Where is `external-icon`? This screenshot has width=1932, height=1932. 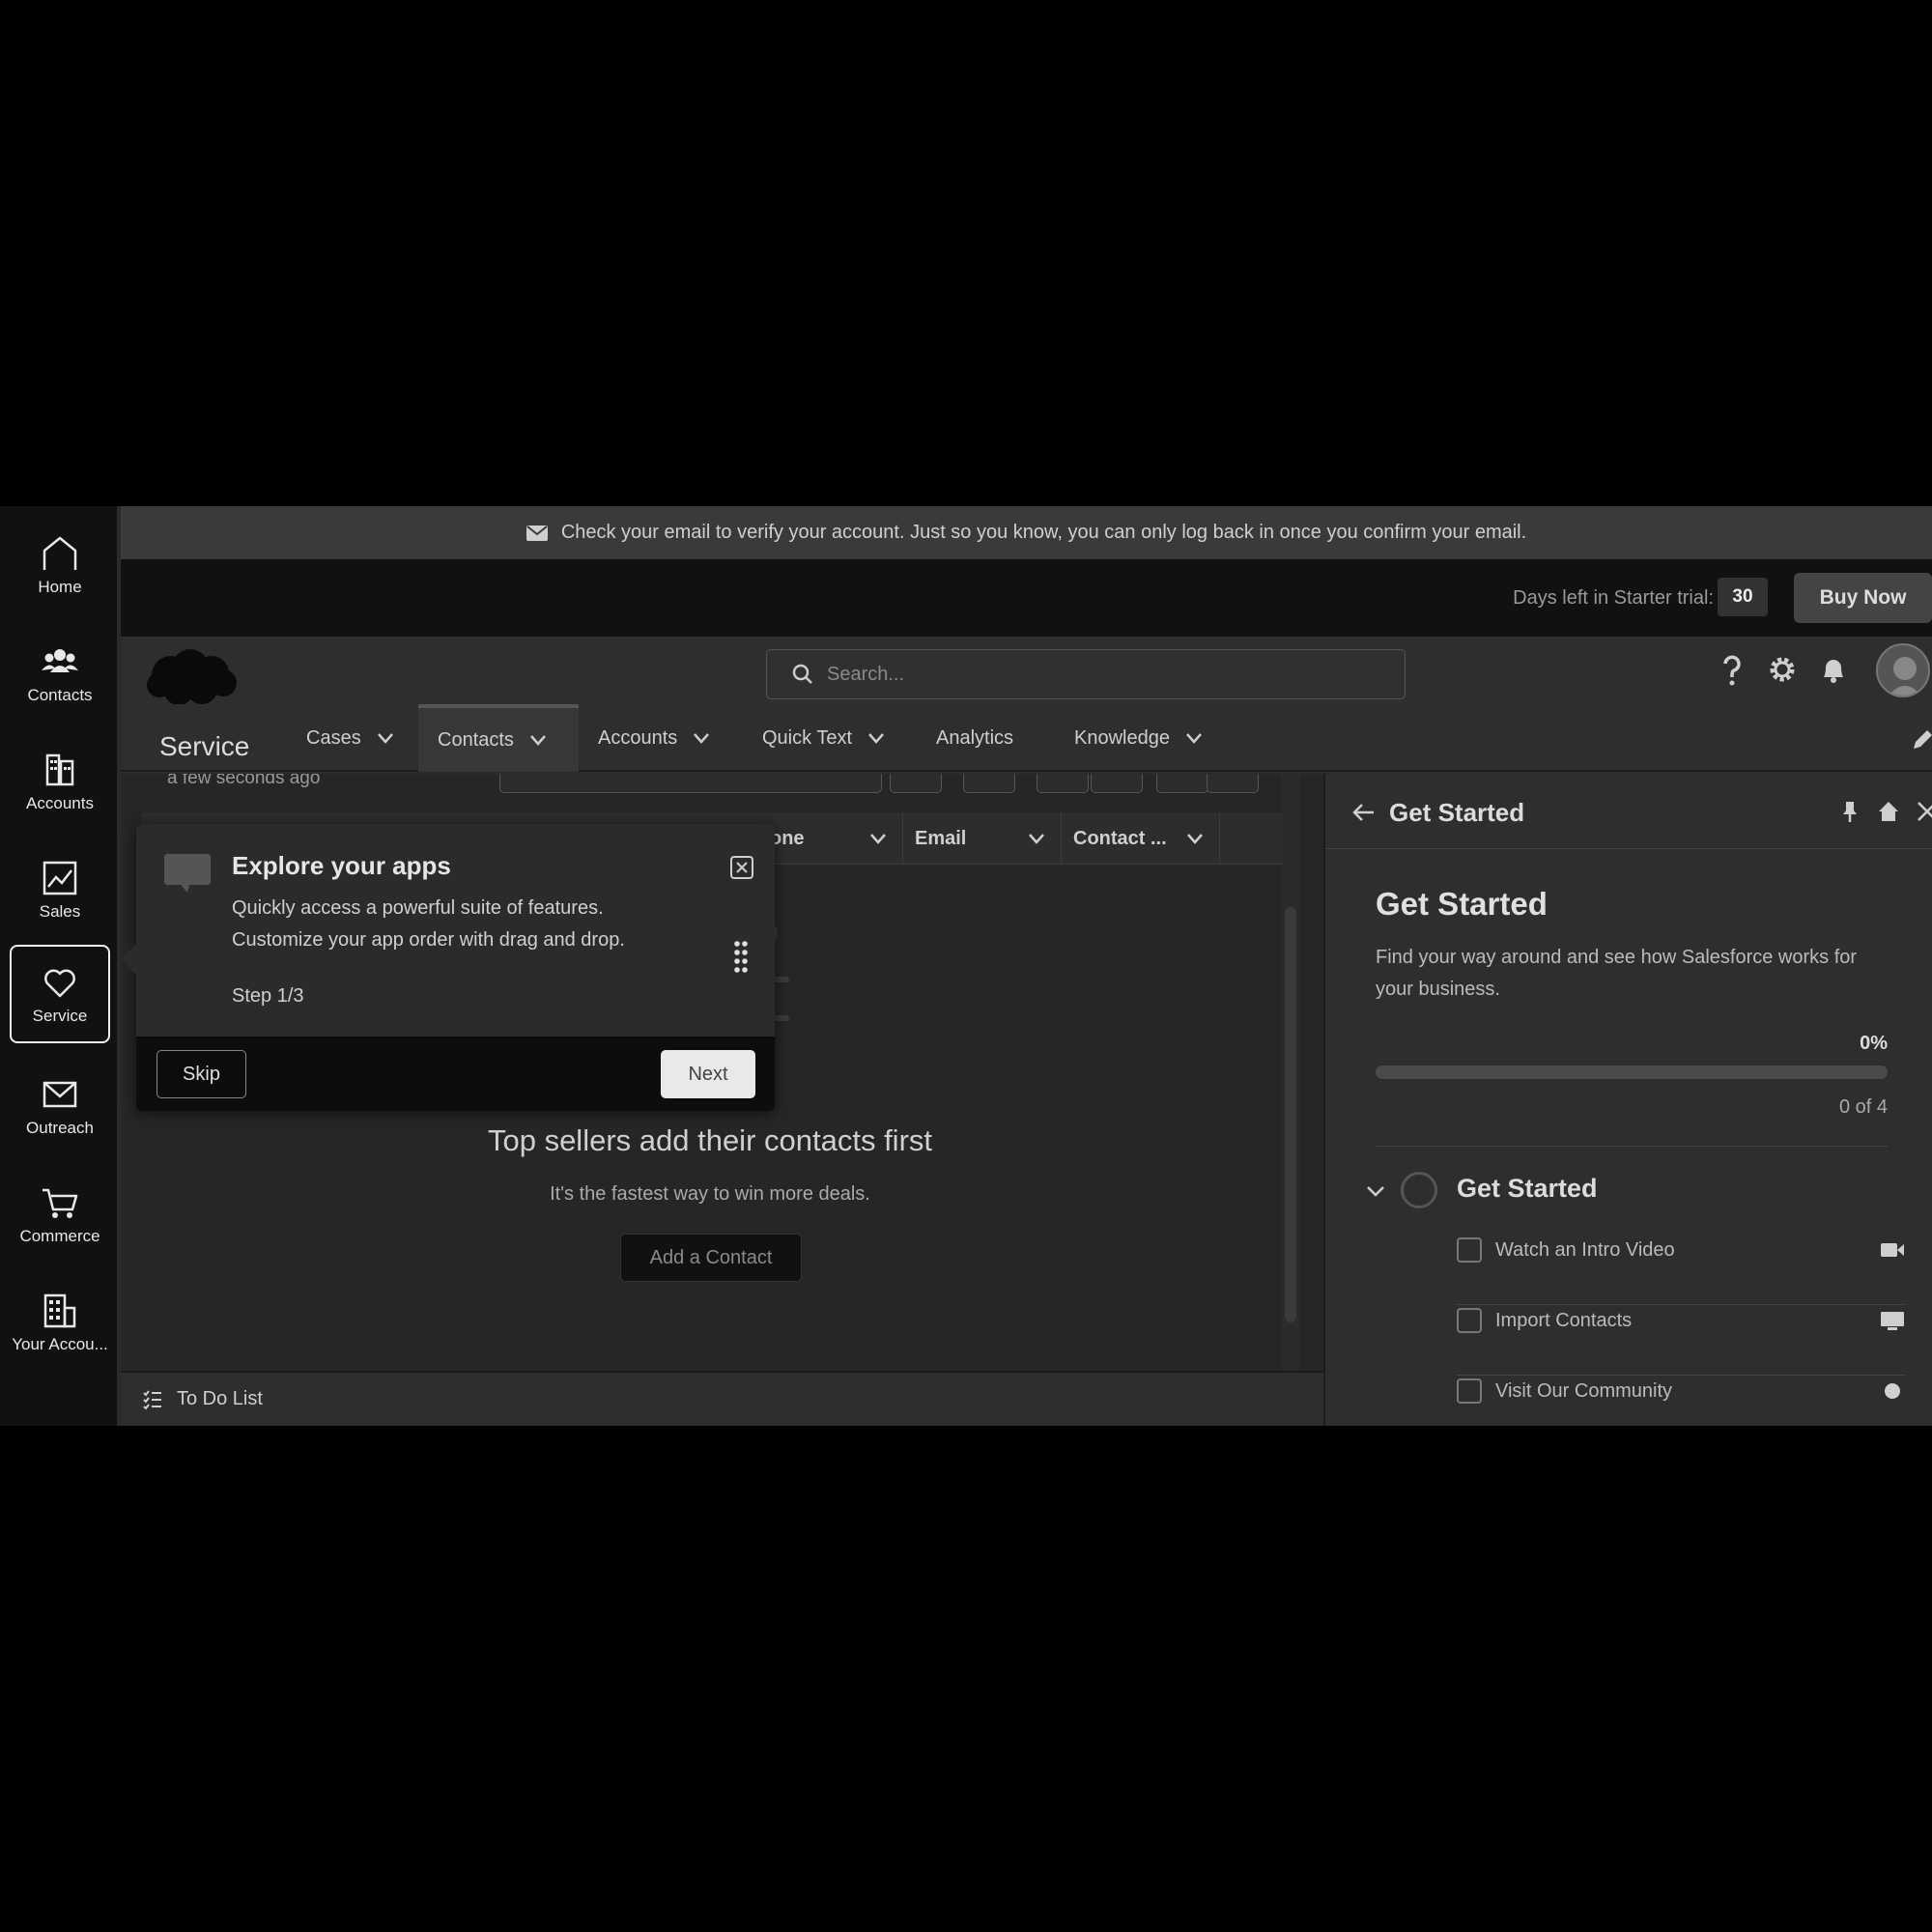 external-icon is located at coordinates (1892, 1391).